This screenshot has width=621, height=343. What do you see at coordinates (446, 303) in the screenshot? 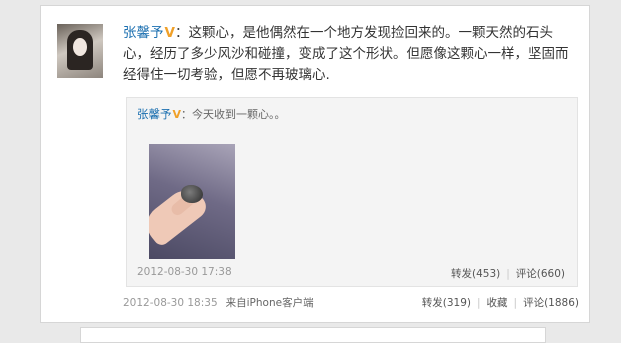
I see `repost-button: 转发(319)` at bounding box center [446, 303].